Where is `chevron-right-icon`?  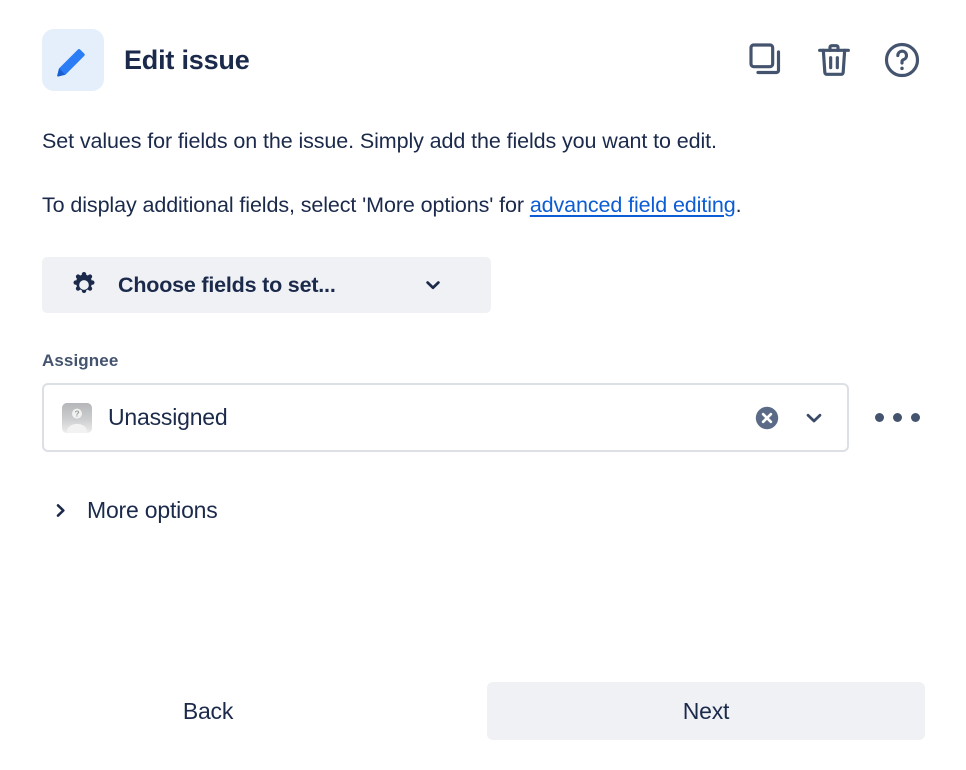 chevron-right-icon is located at coordinates (60, 510).